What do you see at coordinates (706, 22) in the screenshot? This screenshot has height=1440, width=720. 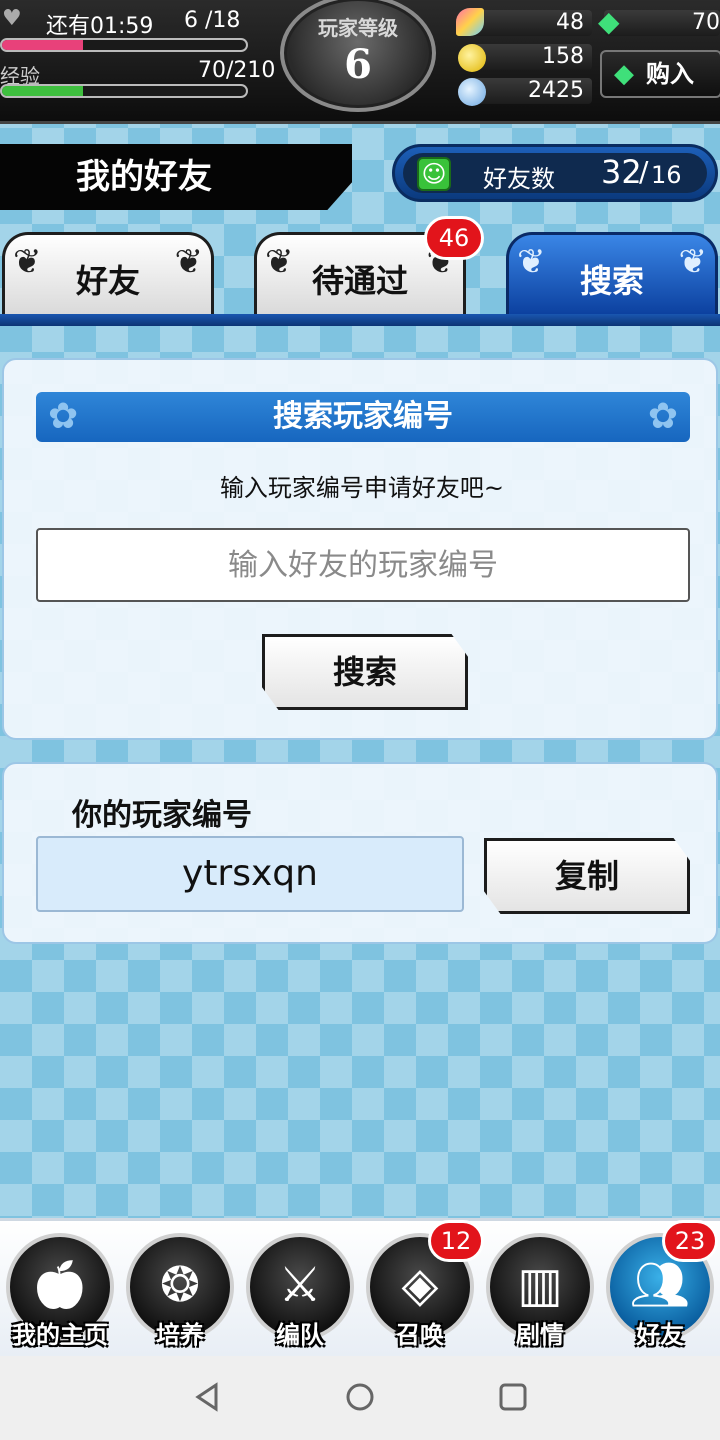 I see `gem-value: 70` at bounding box center [706, 22].